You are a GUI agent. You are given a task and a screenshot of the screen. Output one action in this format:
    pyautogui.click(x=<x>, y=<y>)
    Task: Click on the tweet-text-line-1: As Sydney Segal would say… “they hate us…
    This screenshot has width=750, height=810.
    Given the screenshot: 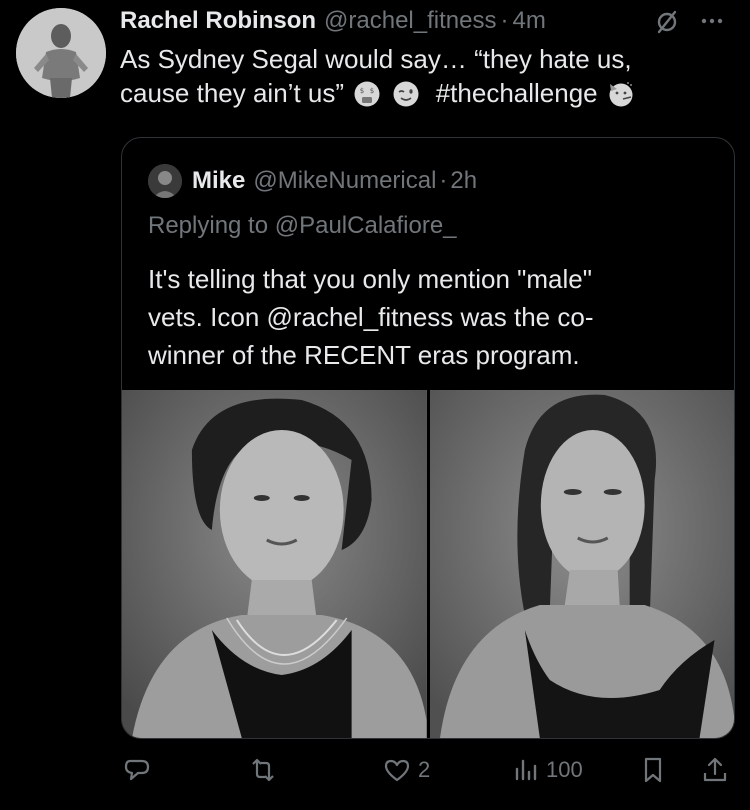 What is the action you would take?
    pyautogui.click(x=376, y=59)
    